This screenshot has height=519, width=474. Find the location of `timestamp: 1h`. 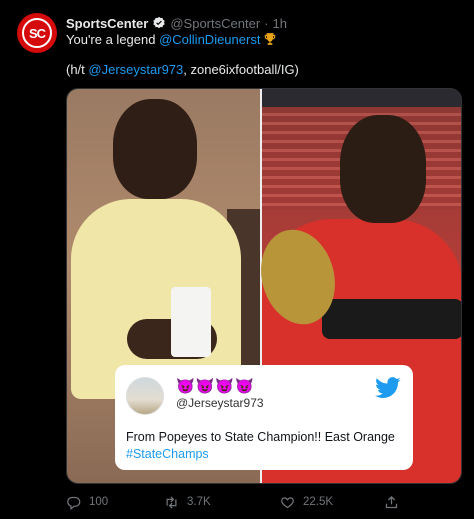

timestamp: 1h is located at coordinates (280, 23).